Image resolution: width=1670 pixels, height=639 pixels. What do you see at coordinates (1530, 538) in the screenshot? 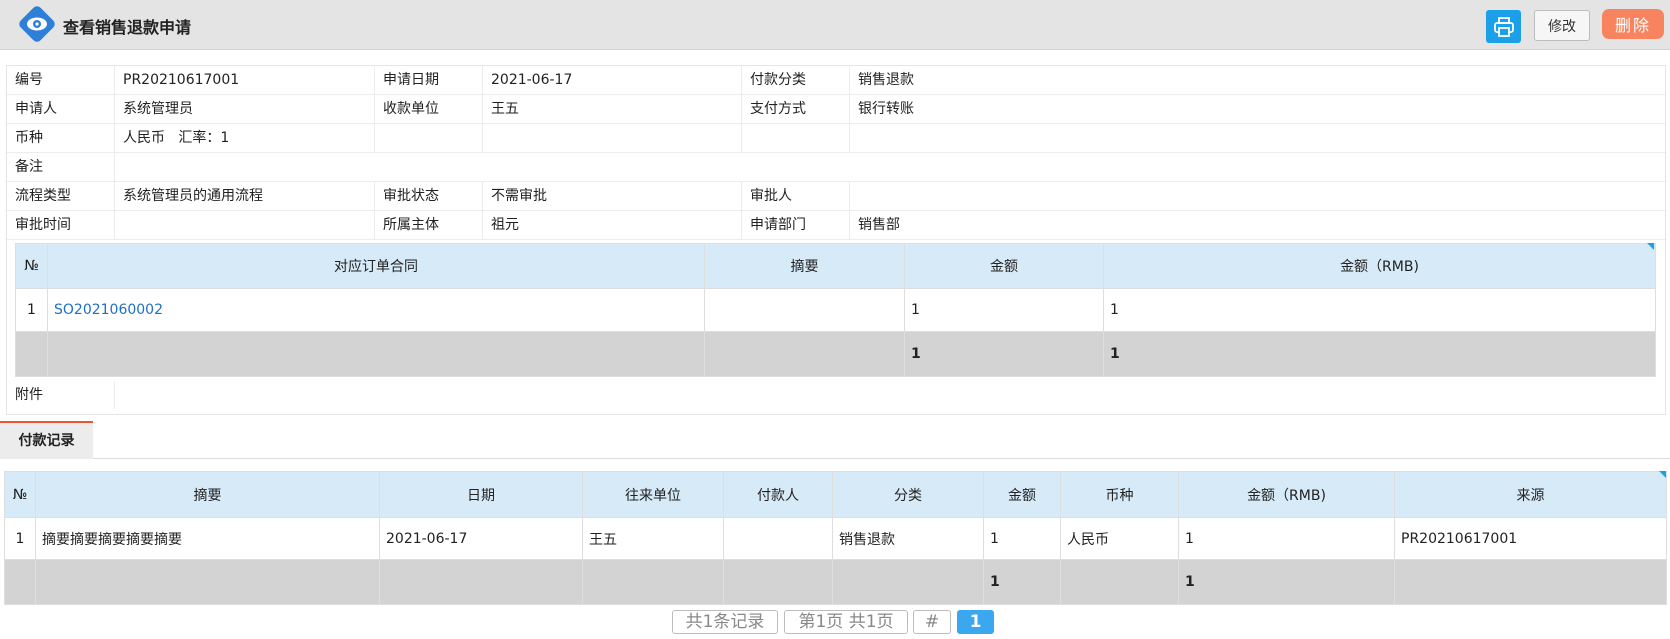
I see `source-cell: PR20210617001` at bounding box center [1530, 538].